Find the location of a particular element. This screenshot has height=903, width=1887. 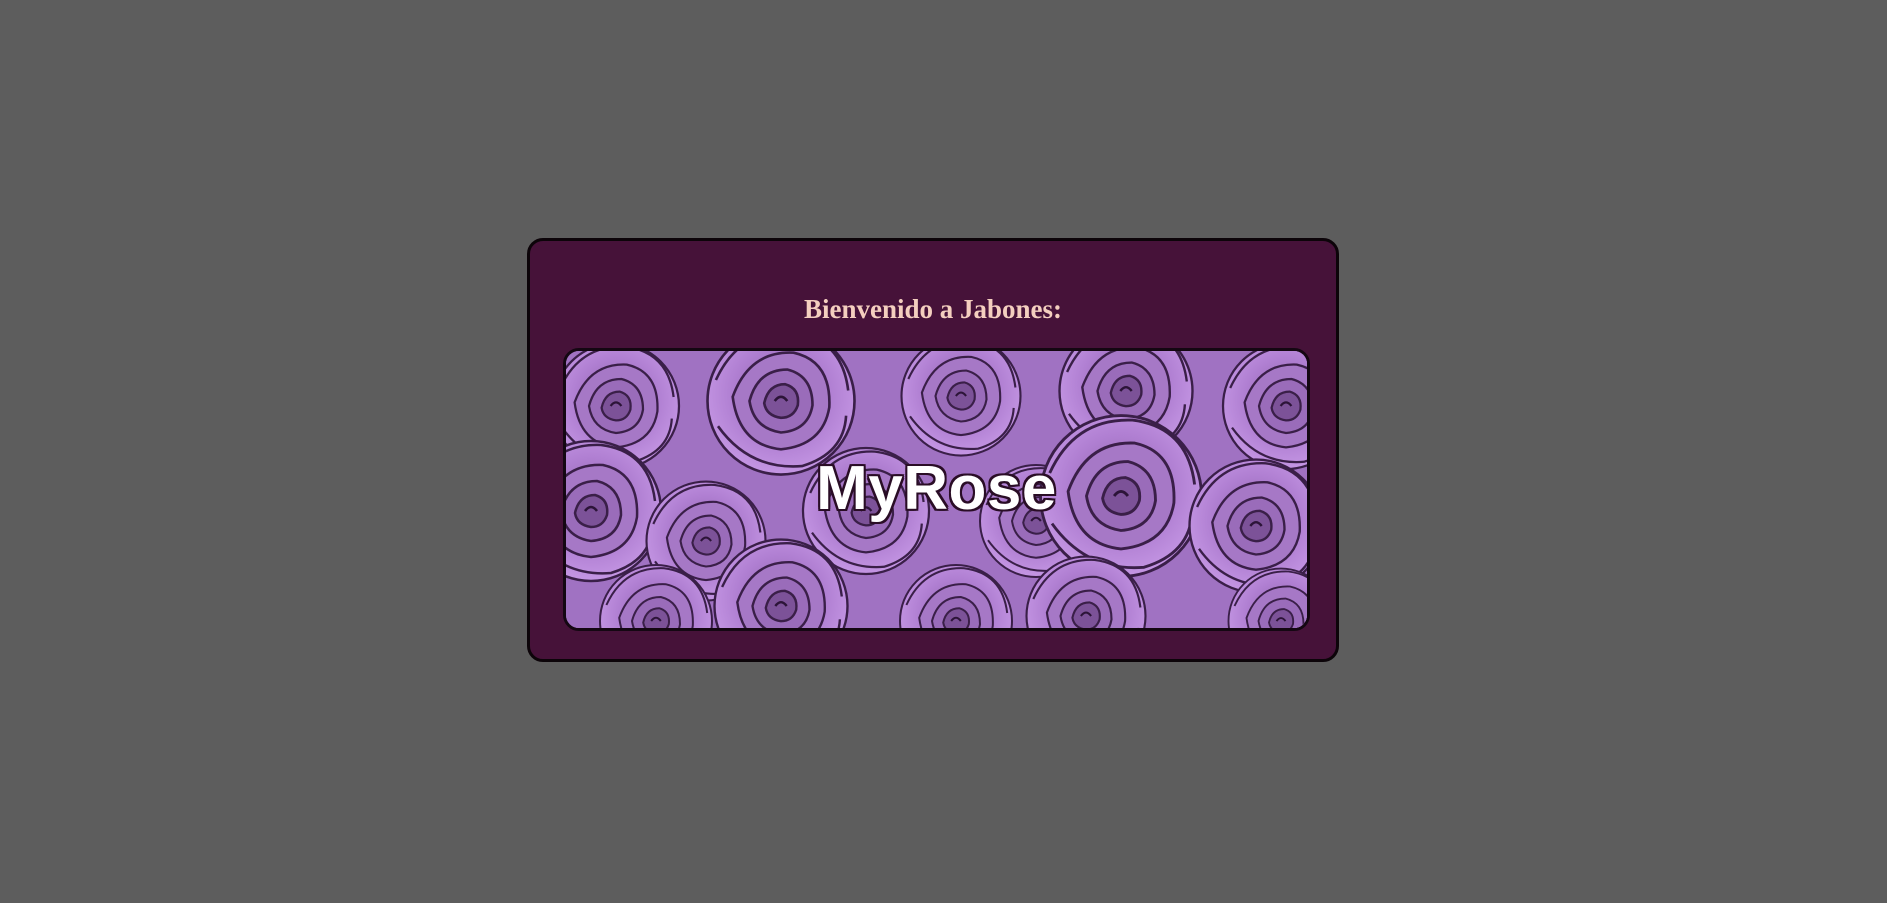

welcome-title: Bienvenido a Jabones: is located at coordinates (933, 309).